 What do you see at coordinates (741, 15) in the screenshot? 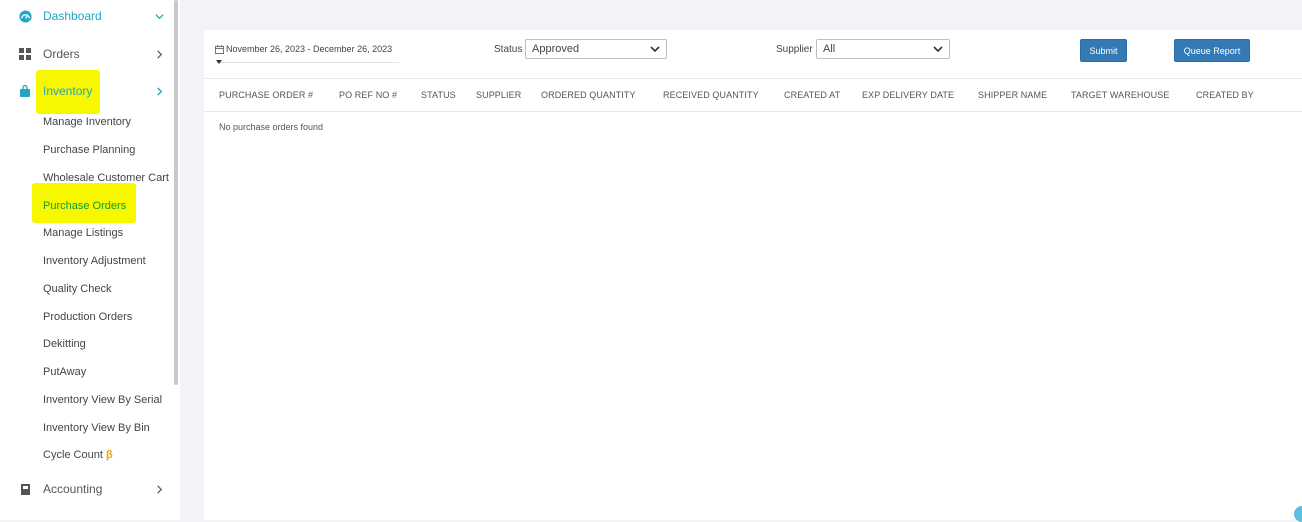
I see `top-strip` at bounding box center [741, 15].